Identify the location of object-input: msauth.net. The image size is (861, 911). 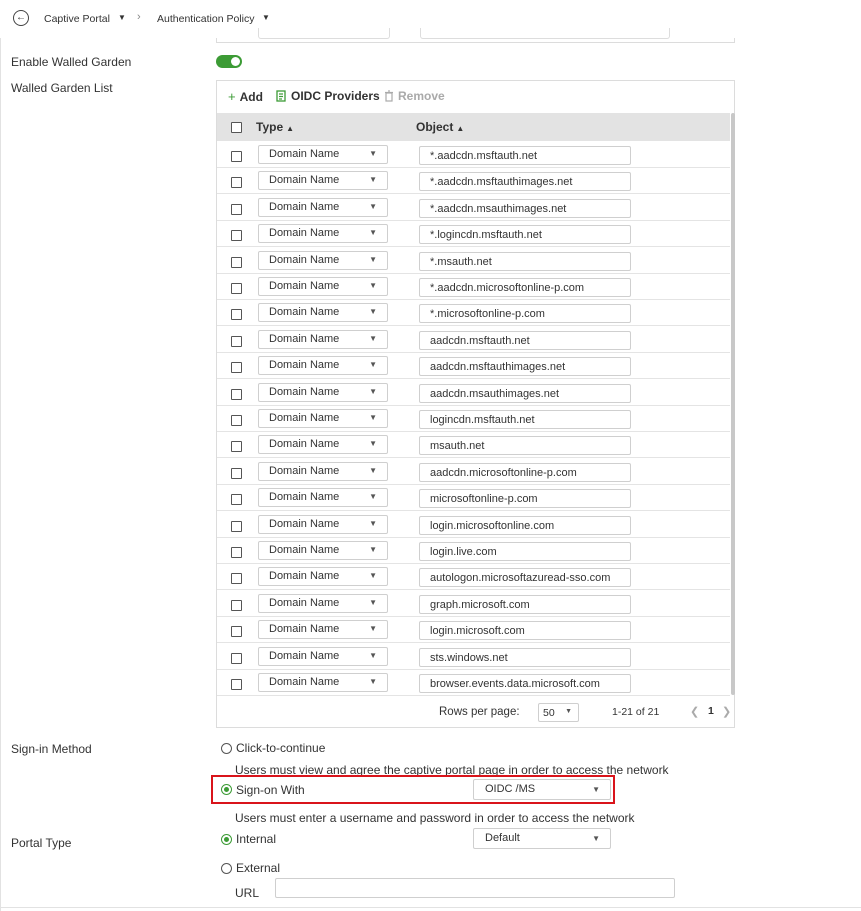
(525, 446).